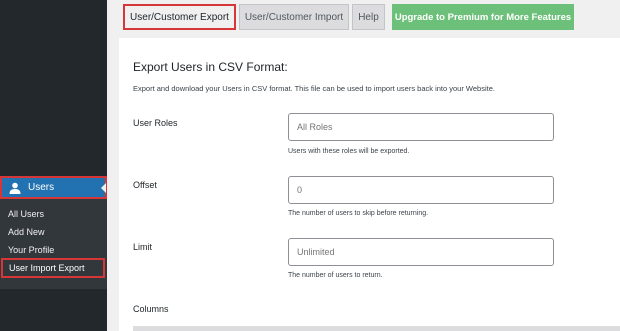  What do you see at coordinates (376, 328) in the screenshot?
I see `columns-table-header` at bounding box center [376, 328].